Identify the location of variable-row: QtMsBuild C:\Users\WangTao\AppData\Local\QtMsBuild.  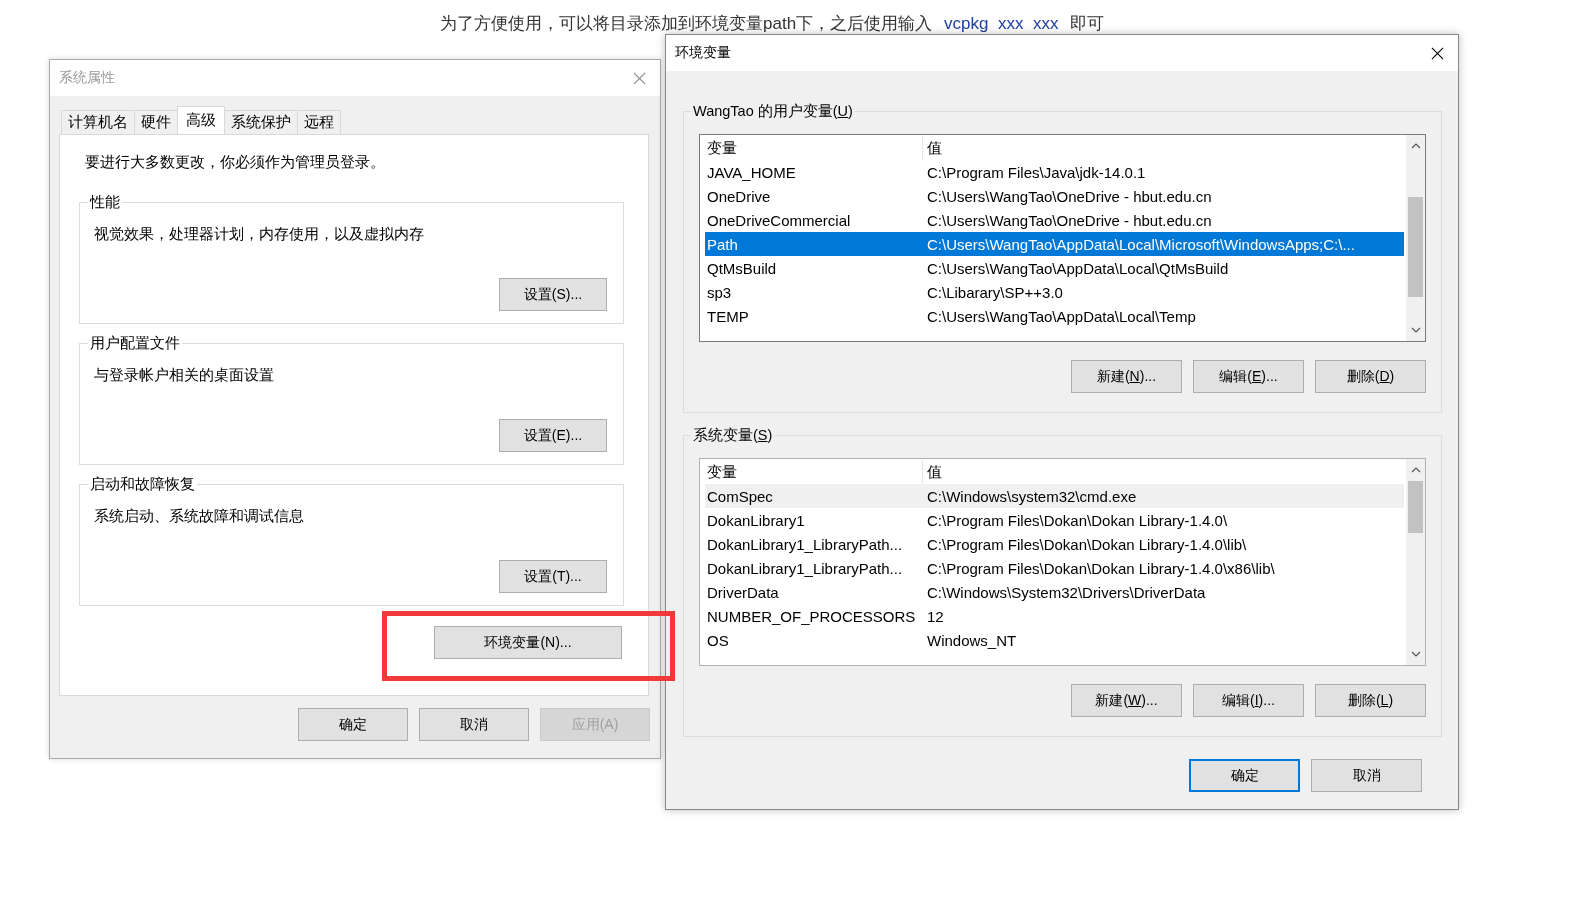
(1054, 268).